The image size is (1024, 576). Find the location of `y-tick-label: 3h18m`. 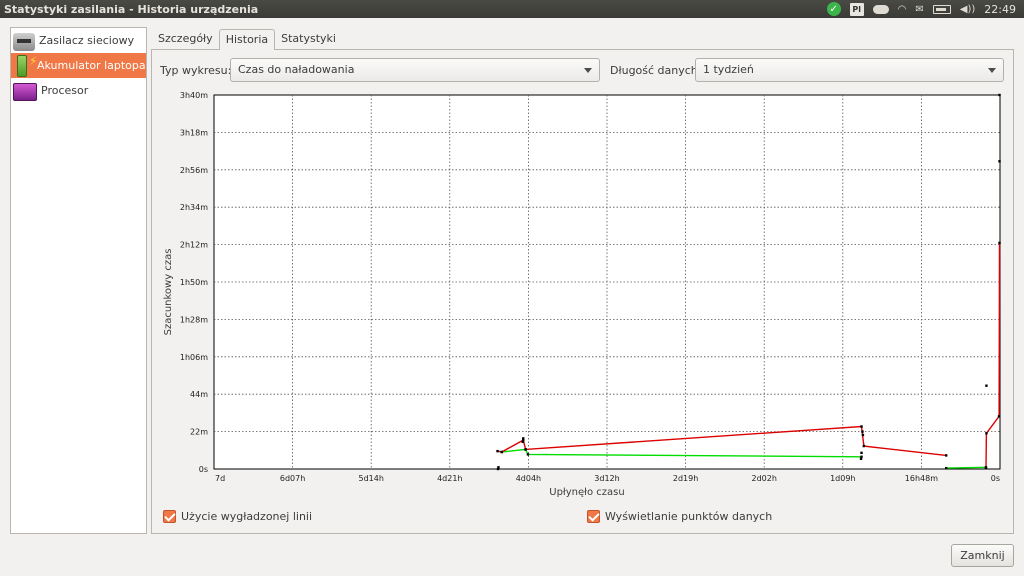

y-tick-label: 3h18m is located at coordinates (194, 132).